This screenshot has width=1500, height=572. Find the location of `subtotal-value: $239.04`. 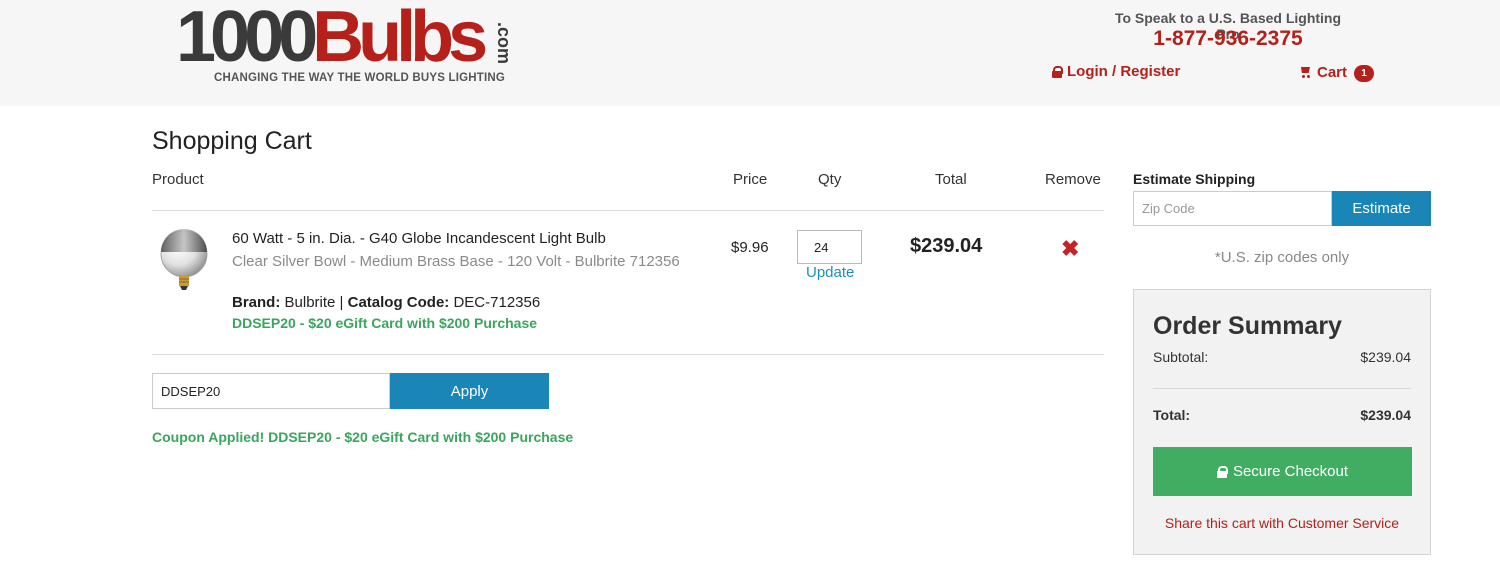

subtotal-value: $239.04 is located at coordinates (1385, 357).